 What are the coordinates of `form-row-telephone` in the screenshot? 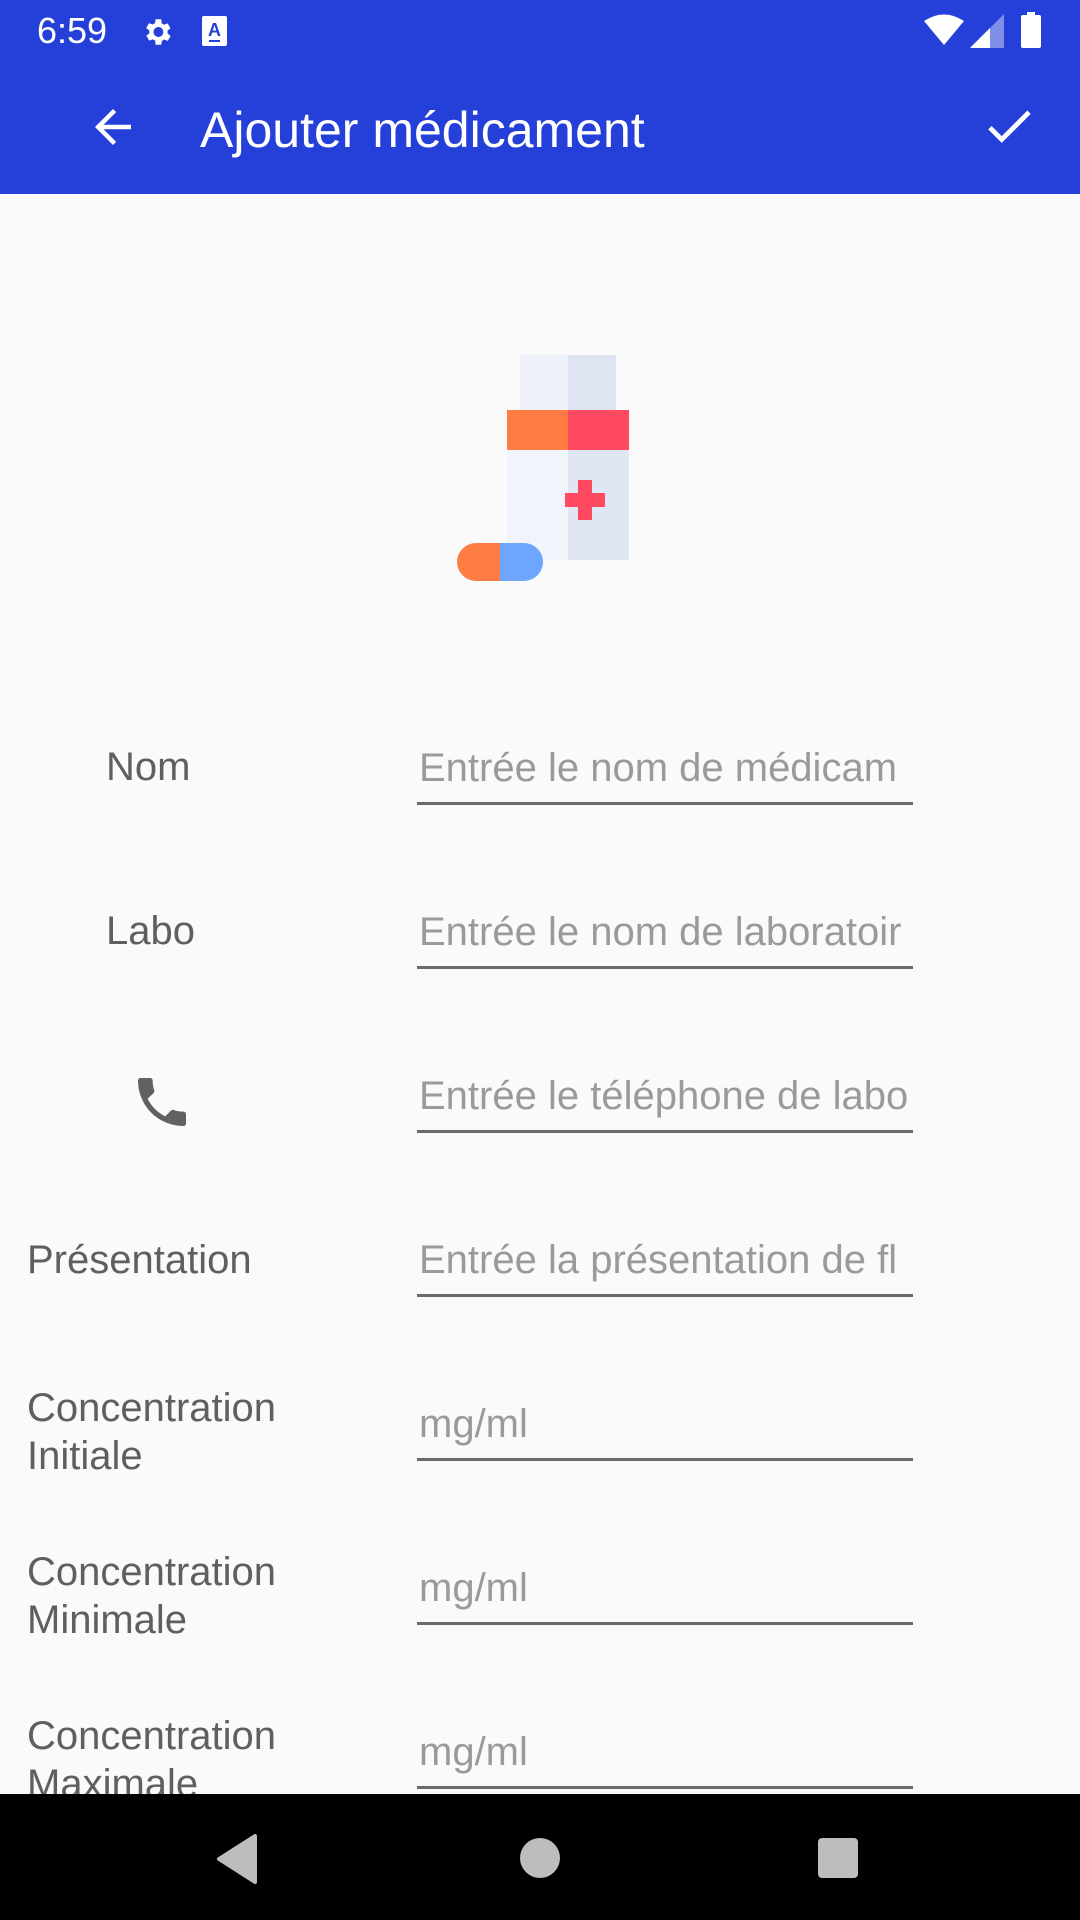 It's located at (540, 1123).